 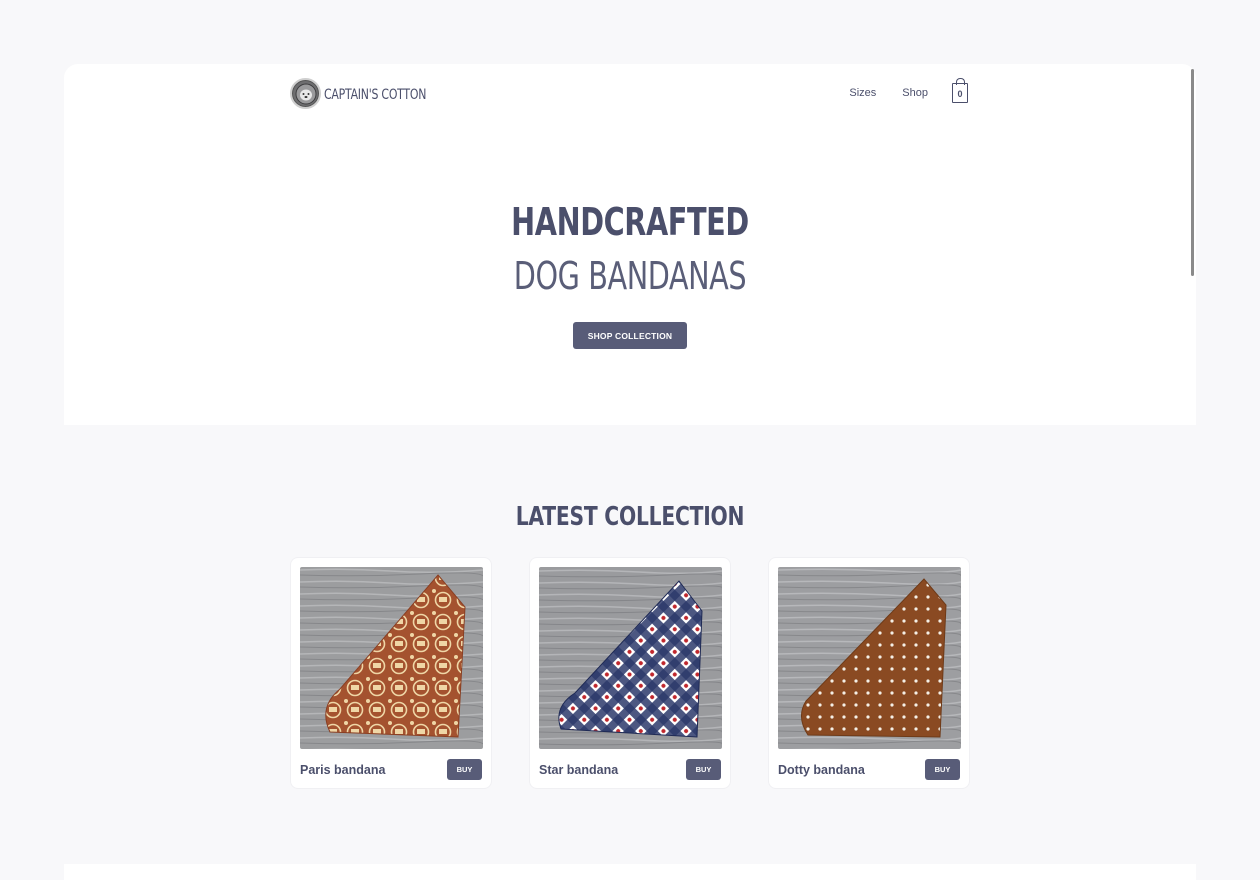 What do you see at coordinates (391, 658) in the screenshot?
I see `product-image-paris` at bounding box center [391, 658].